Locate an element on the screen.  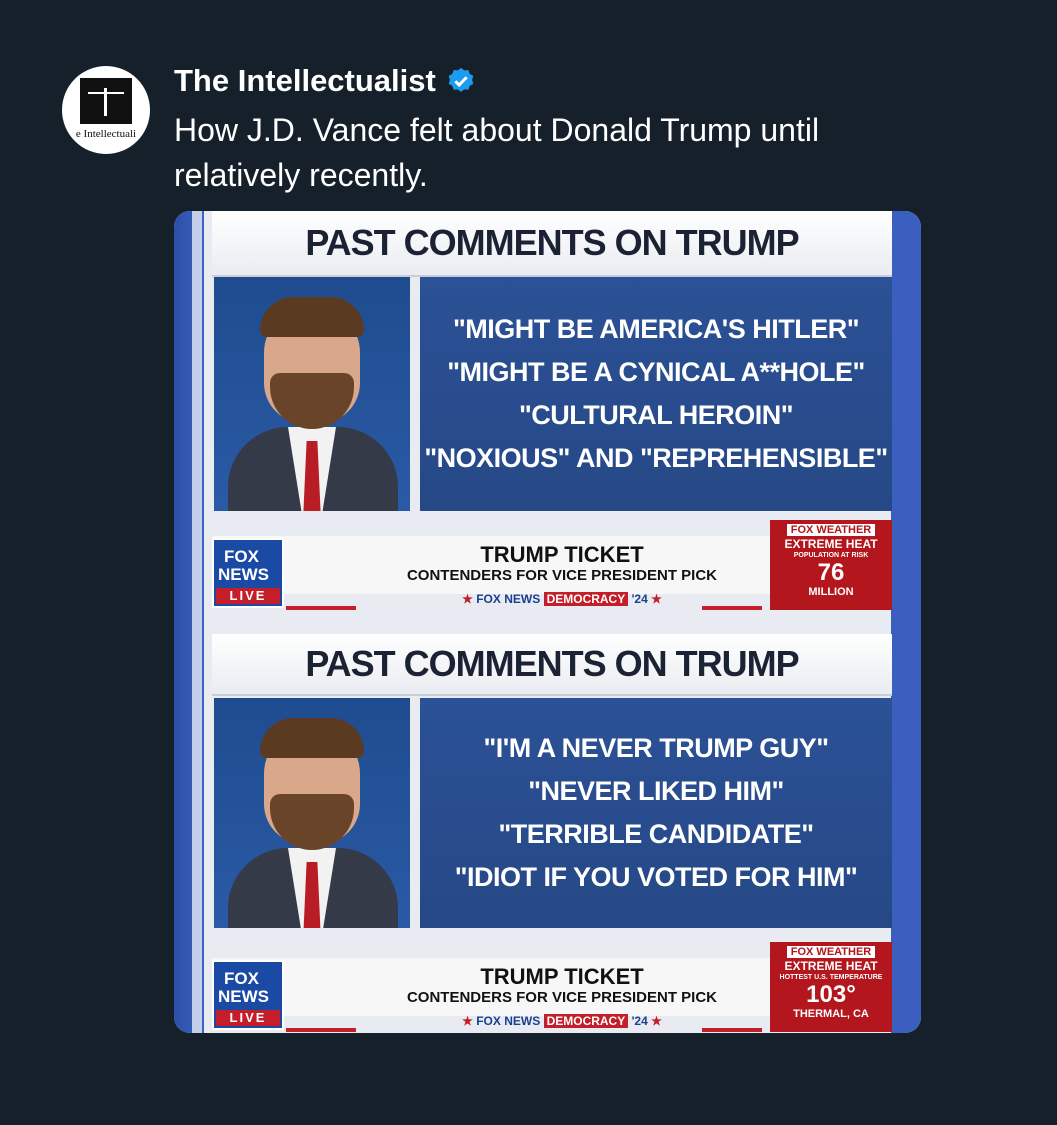
weather-unit: MILLION is located at coordinates (831, 592).